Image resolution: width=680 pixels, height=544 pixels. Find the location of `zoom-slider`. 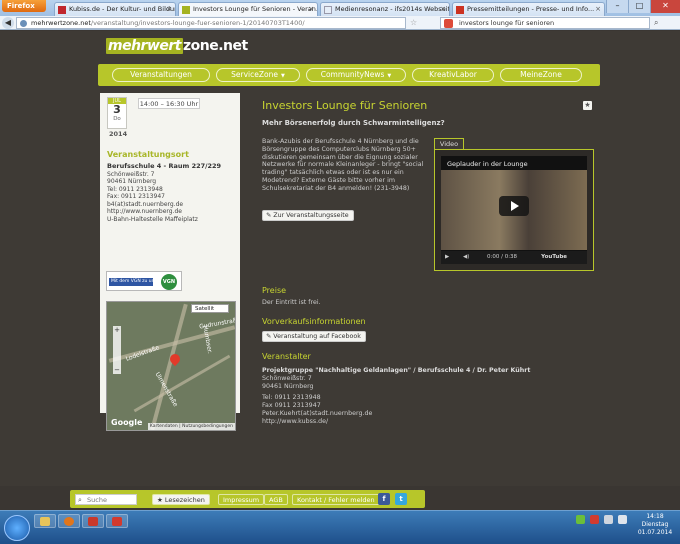

zoom-slider is located at coordinates (117, 350).